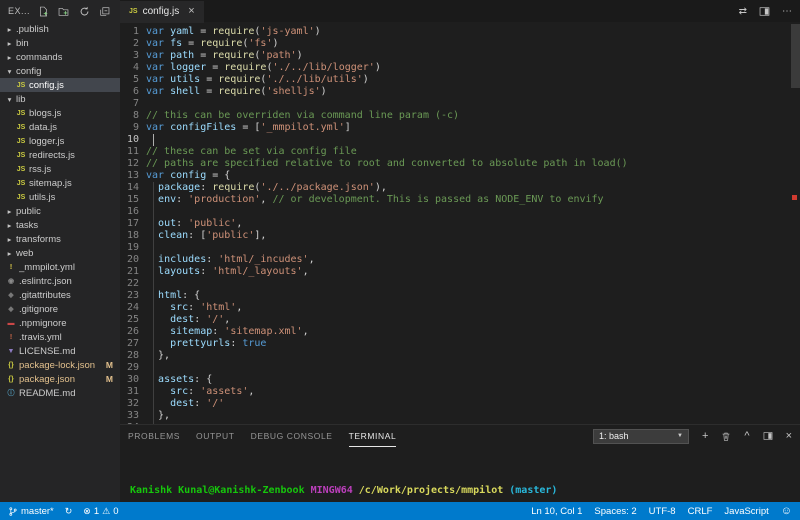  Describe the element at coordinates (132, 391) in the screenshot. I see `line-number: 31` at that location.